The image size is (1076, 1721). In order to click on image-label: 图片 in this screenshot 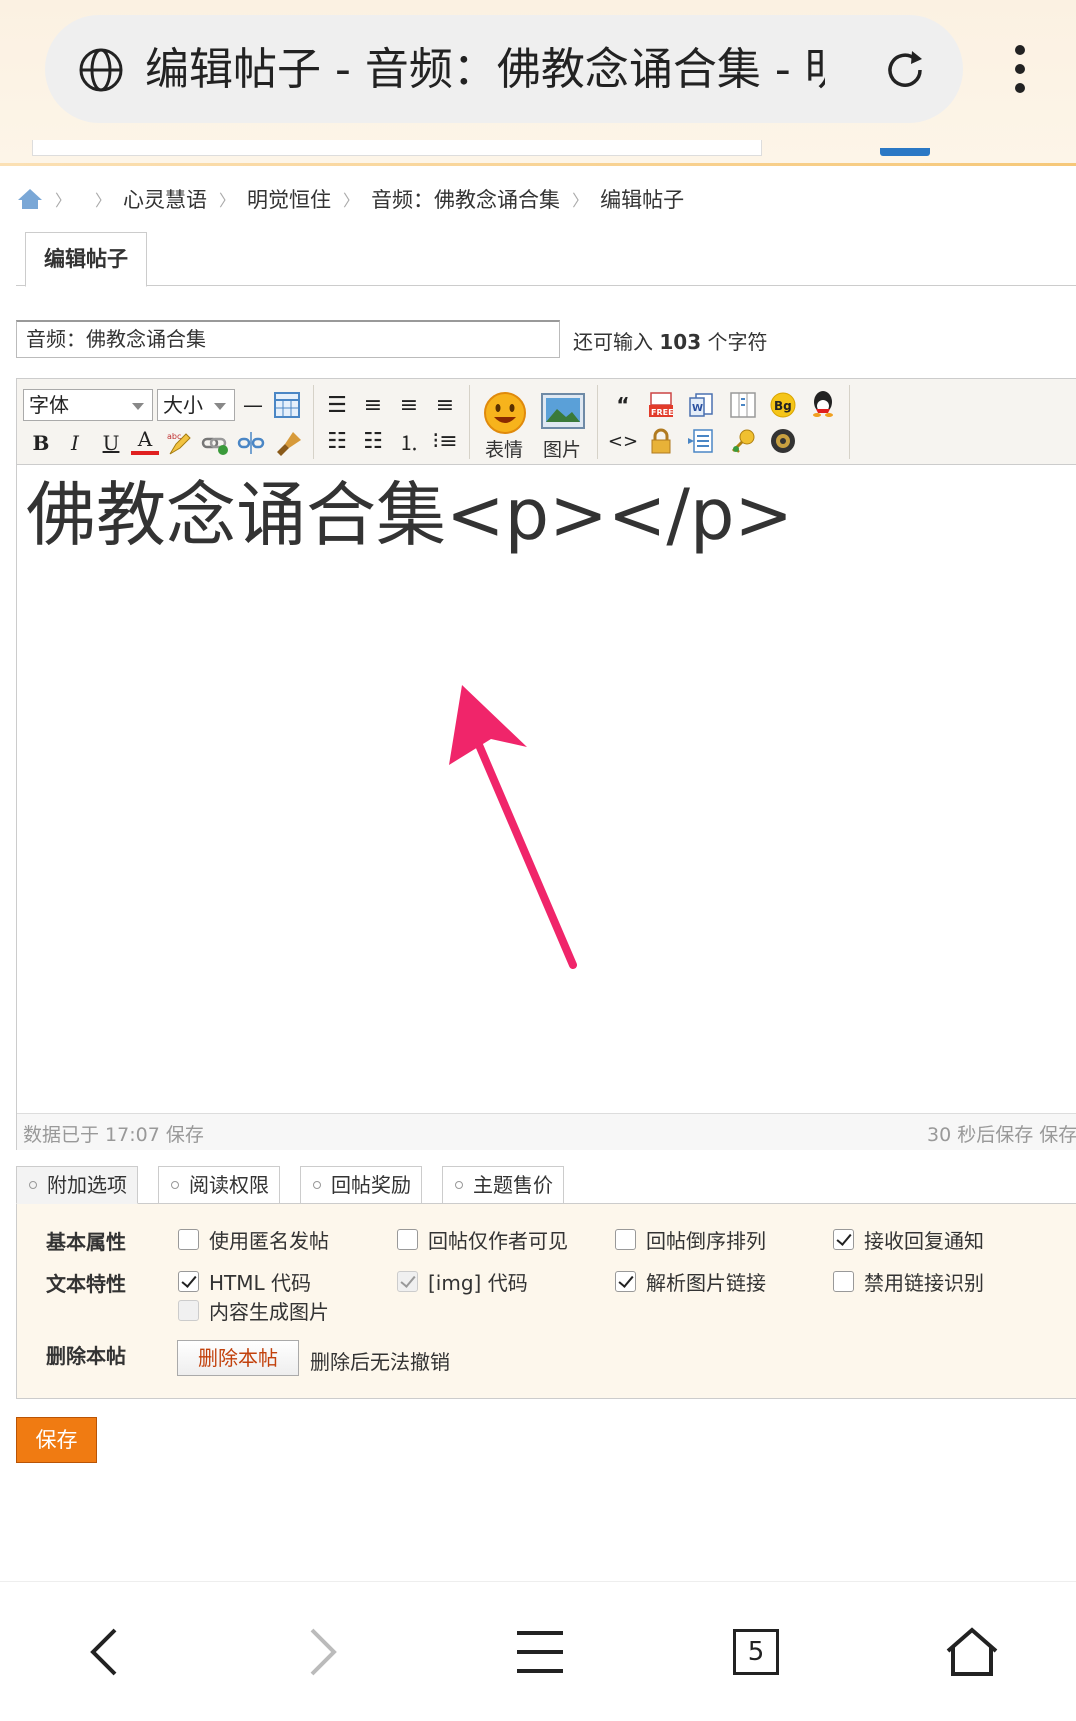, I will do `click(562, 448)`.